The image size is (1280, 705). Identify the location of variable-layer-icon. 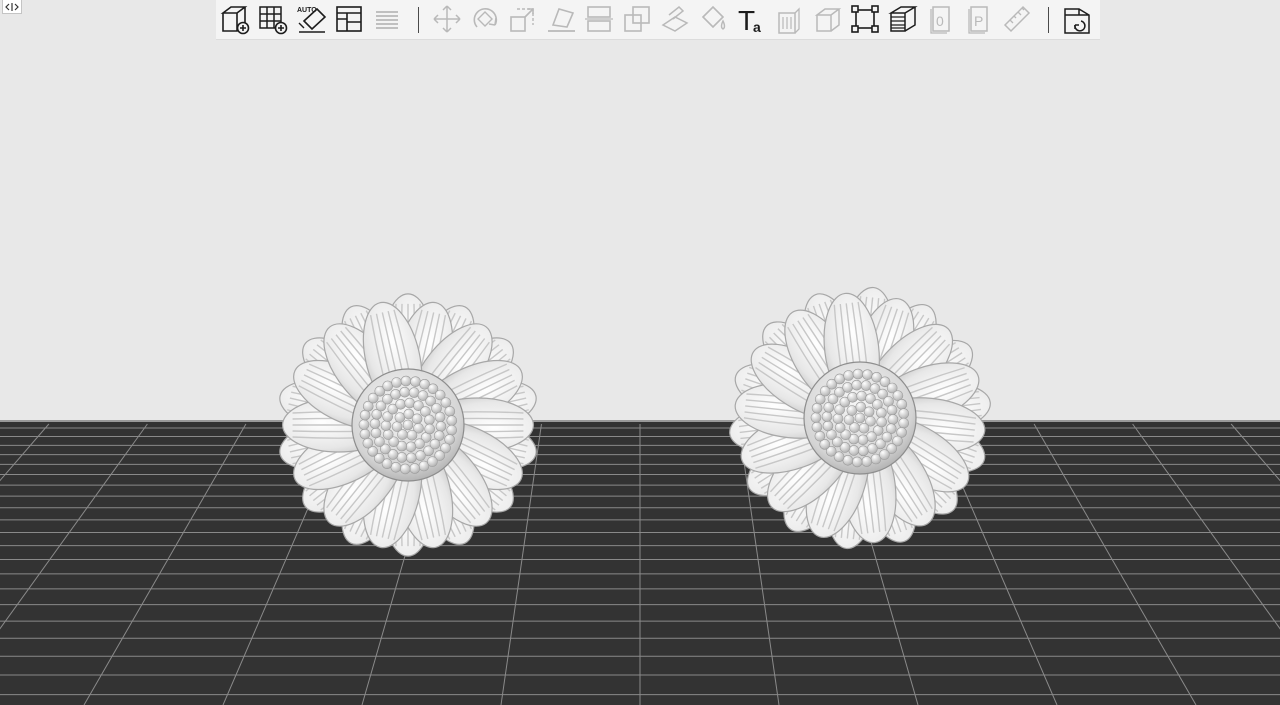
(789, 20).